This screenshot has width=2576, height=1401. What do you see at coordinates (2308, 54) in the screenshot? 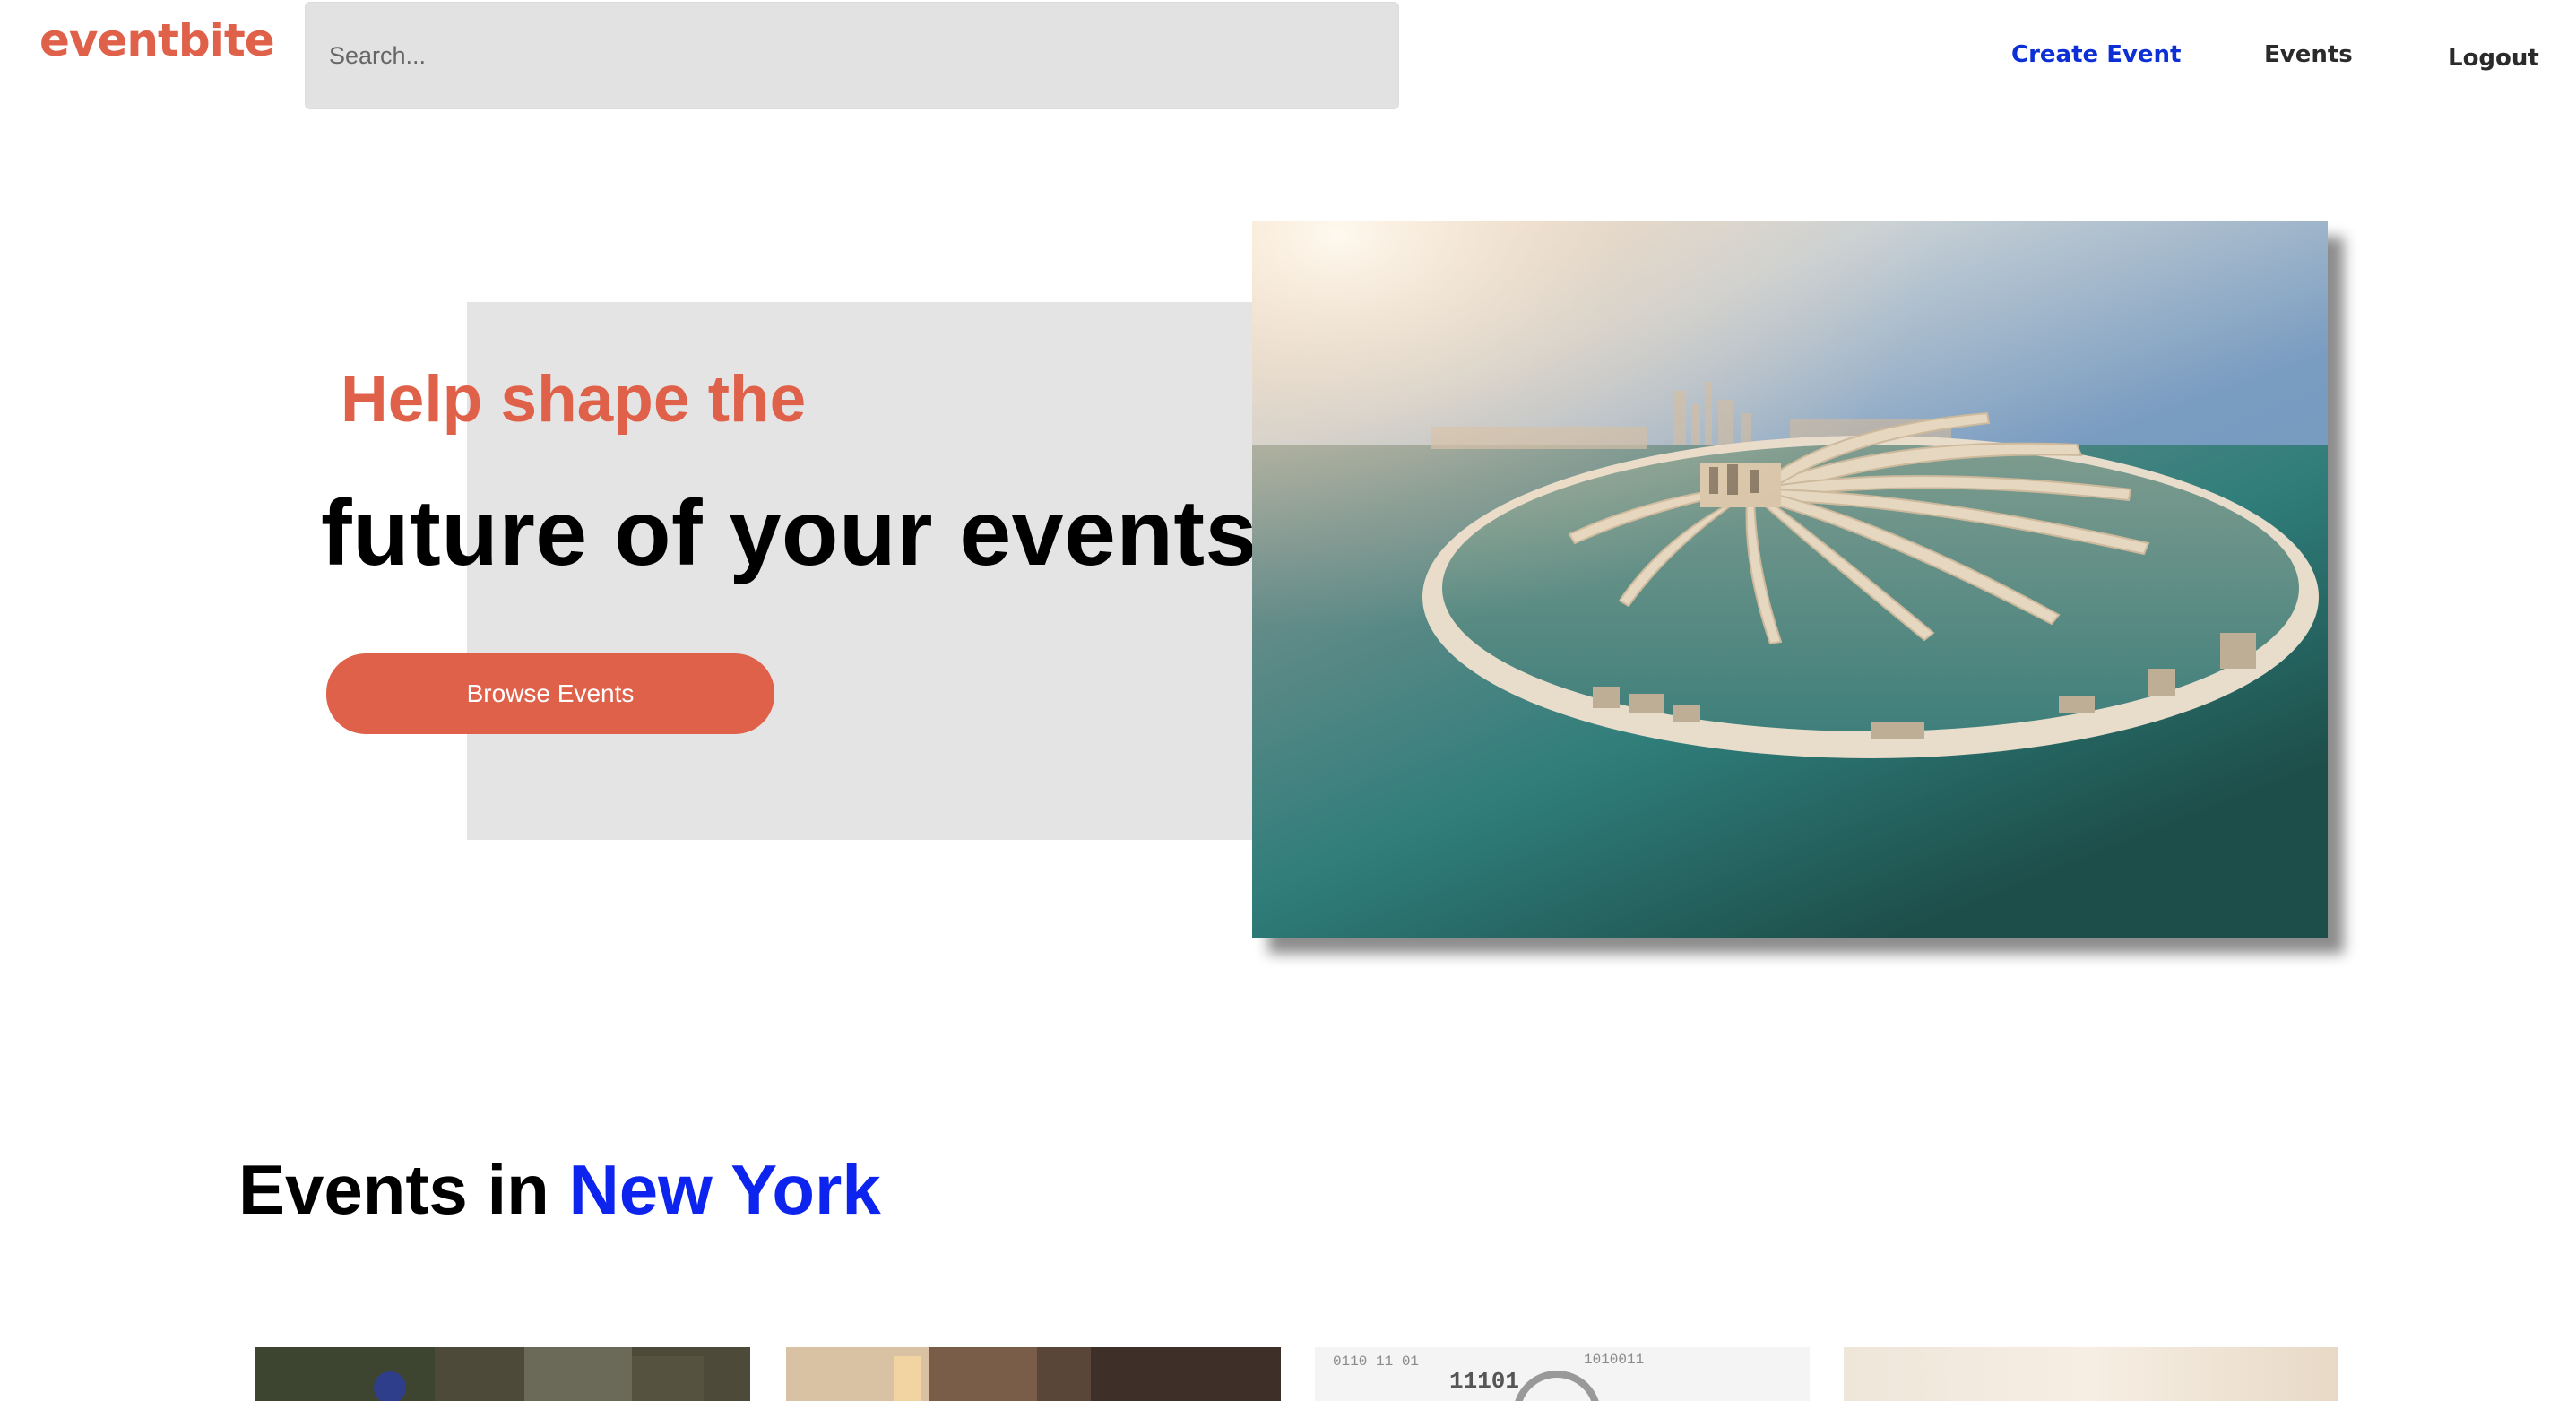
I see `events-link: Events` at bounding box center [2308, 54].